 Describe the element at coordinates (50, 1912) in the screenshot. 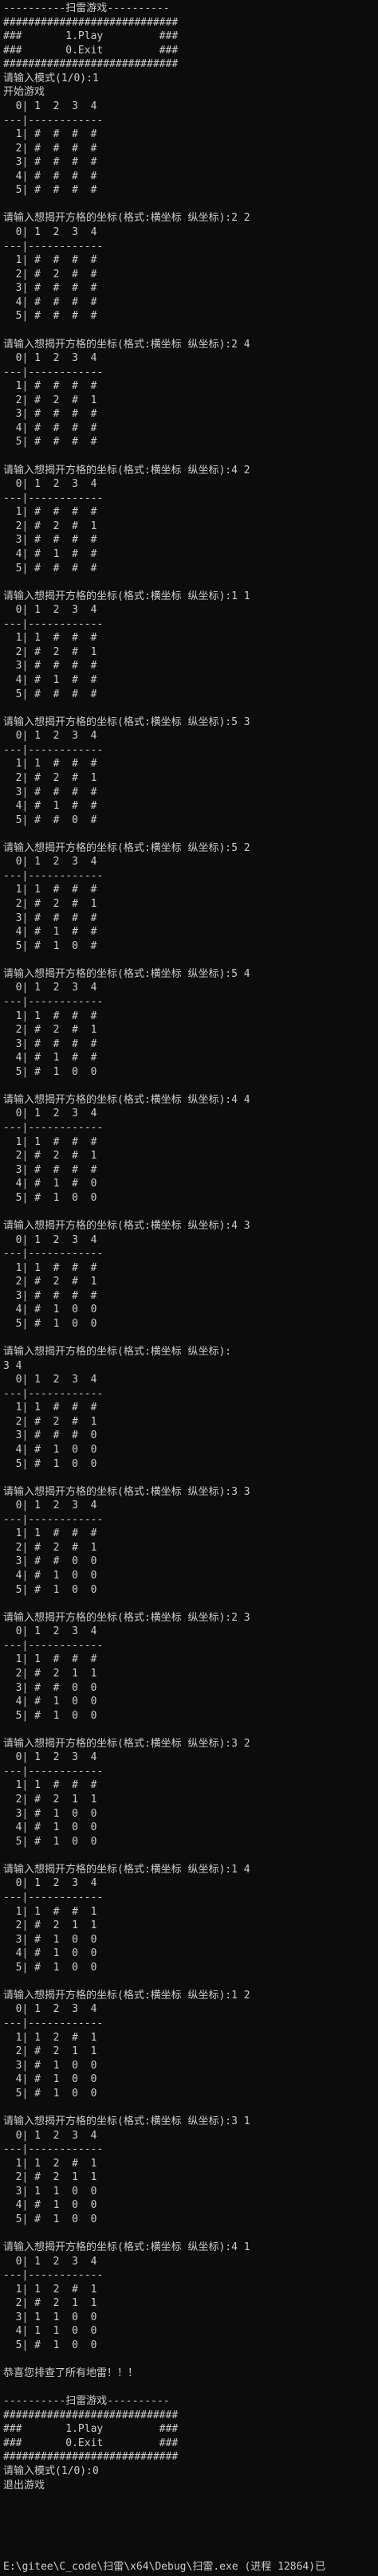

I see `console-line: 1| 1 # # 1` at that location.